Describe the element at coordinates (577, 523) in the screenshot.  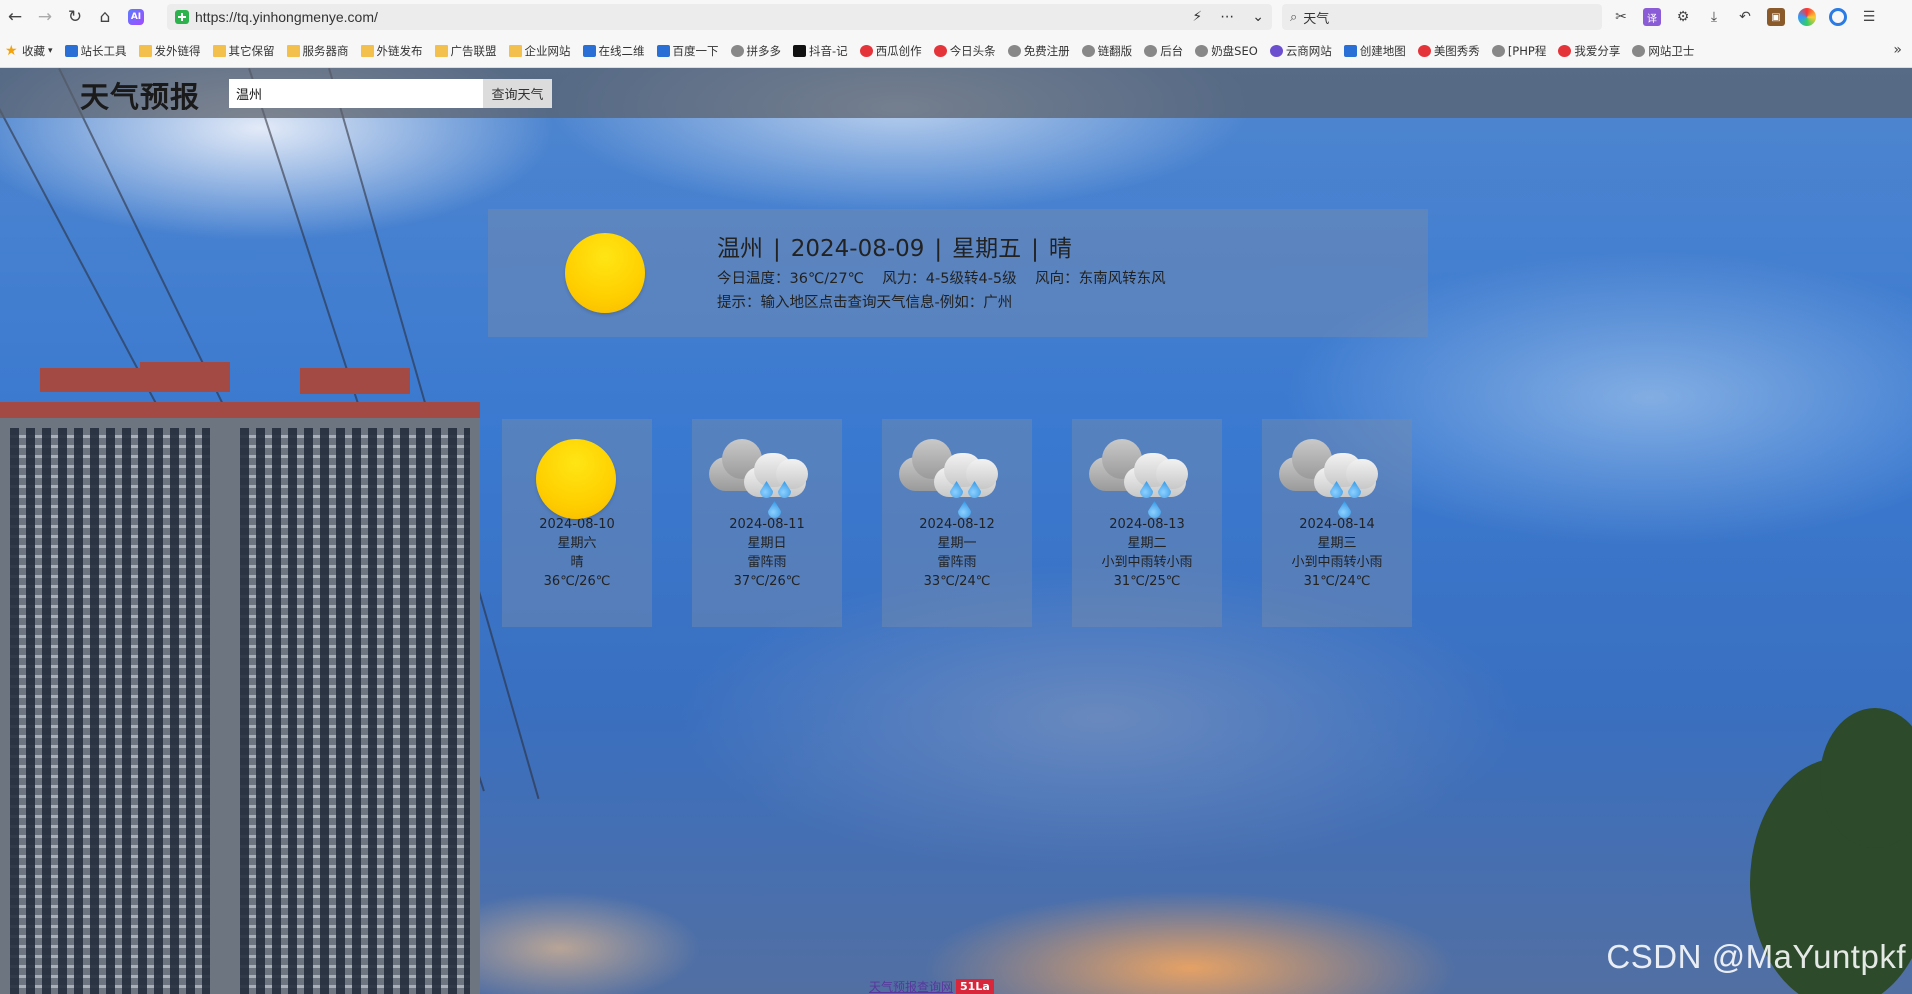
I see `forecast-card: 2024-08-10 星期六晴 36℃/26℃` at that location.